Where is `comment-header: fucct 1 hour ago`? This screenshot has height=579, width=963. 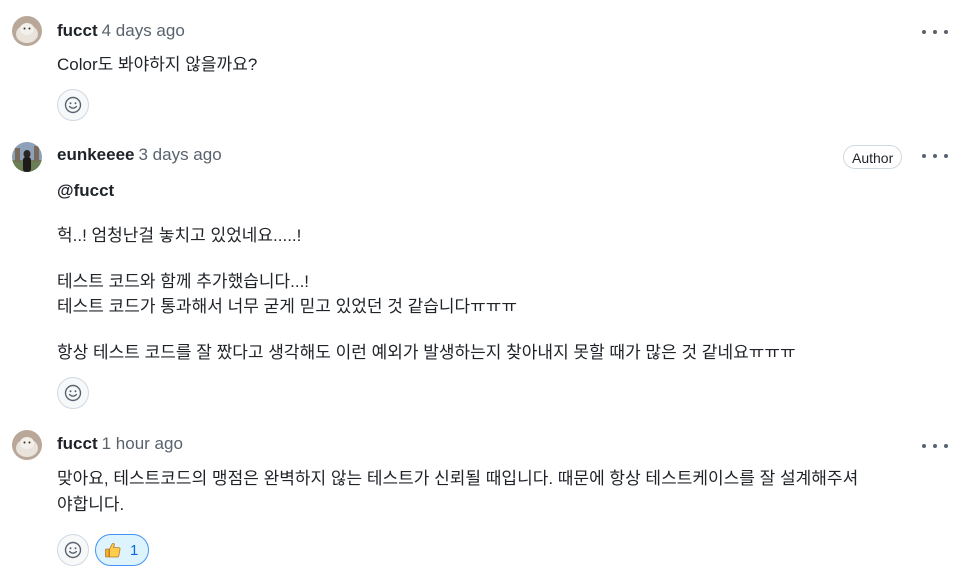 comment-header: fucct 1 hour ago is located at coordinates (120, 444).